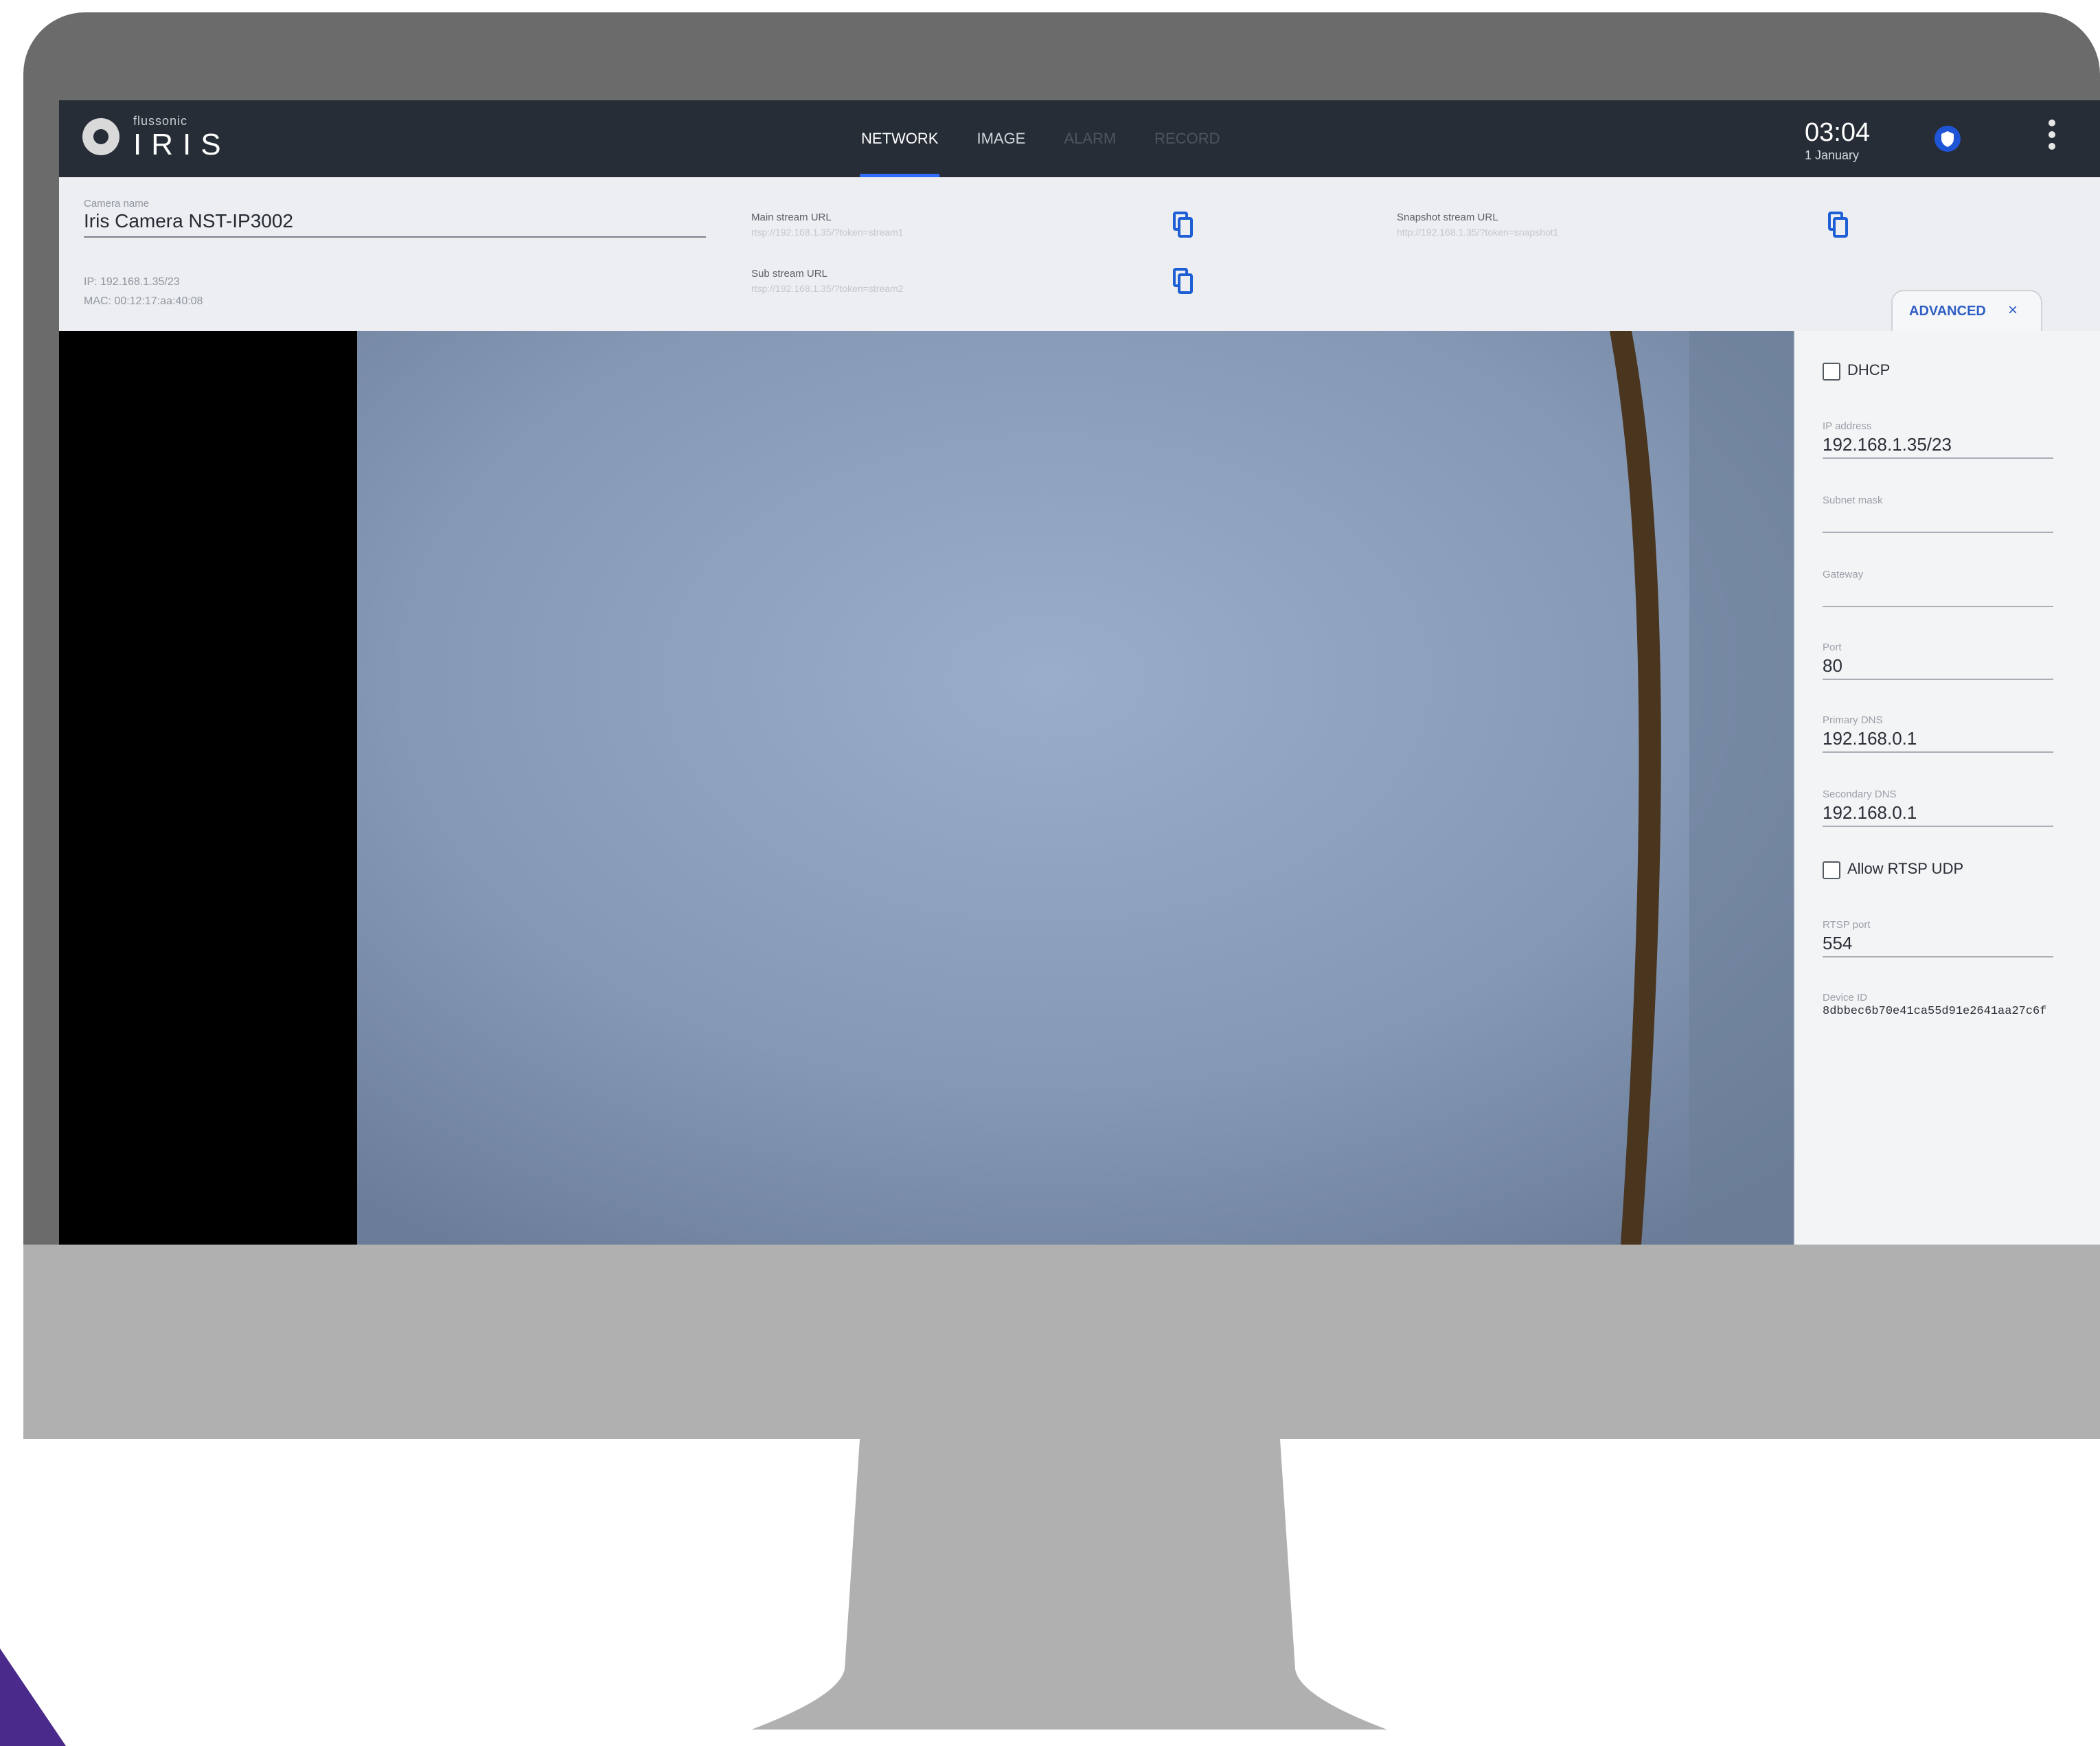 The image size is (2100, 1746). I want to click on tab-alarm: ALARM, so click(1090, 138).